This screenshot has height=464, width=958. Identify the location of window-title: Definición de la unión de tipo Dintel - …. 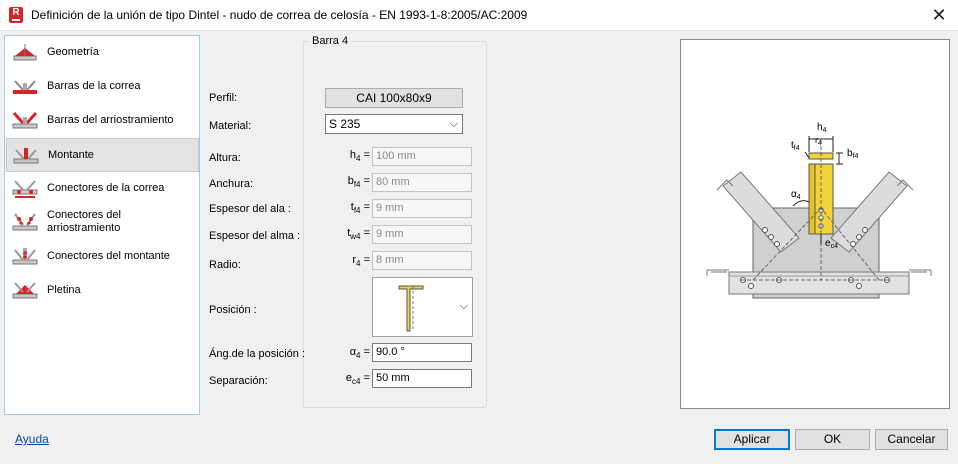
(279, 15).